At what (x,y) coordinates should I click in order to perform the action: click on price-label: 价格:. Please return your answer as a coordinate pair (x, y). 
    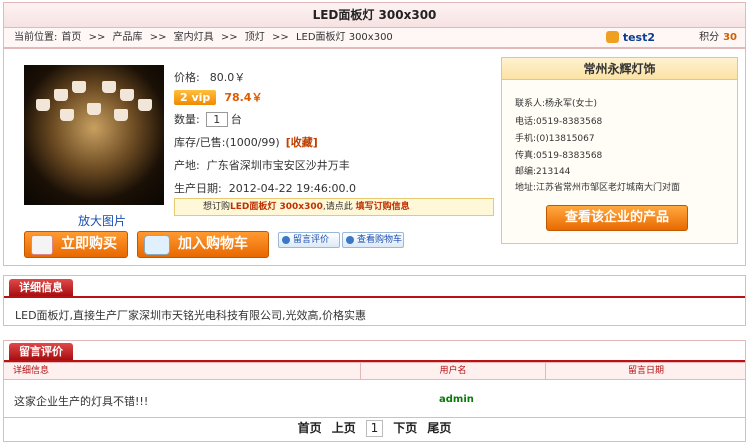
    Looking at the image, I should click on (187, 77).